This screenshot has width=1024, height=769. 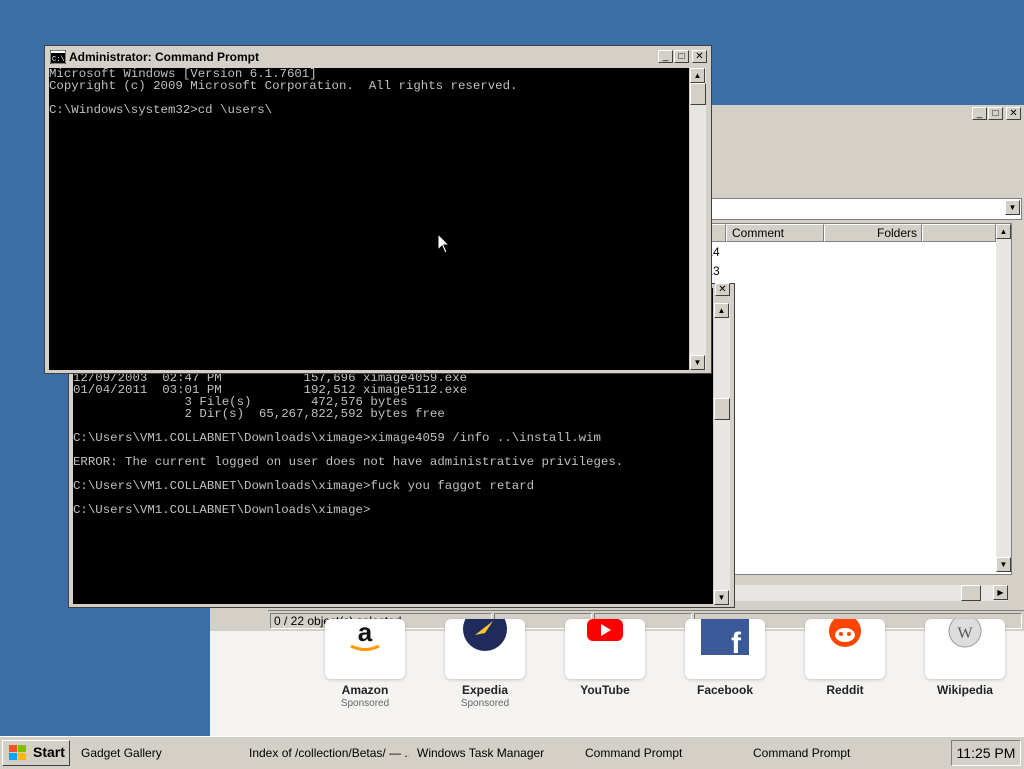 What do you see at coordinates (485, 690) in the screenshot?
I see `tile-name: Expedia` at bounding box center [485, 690].